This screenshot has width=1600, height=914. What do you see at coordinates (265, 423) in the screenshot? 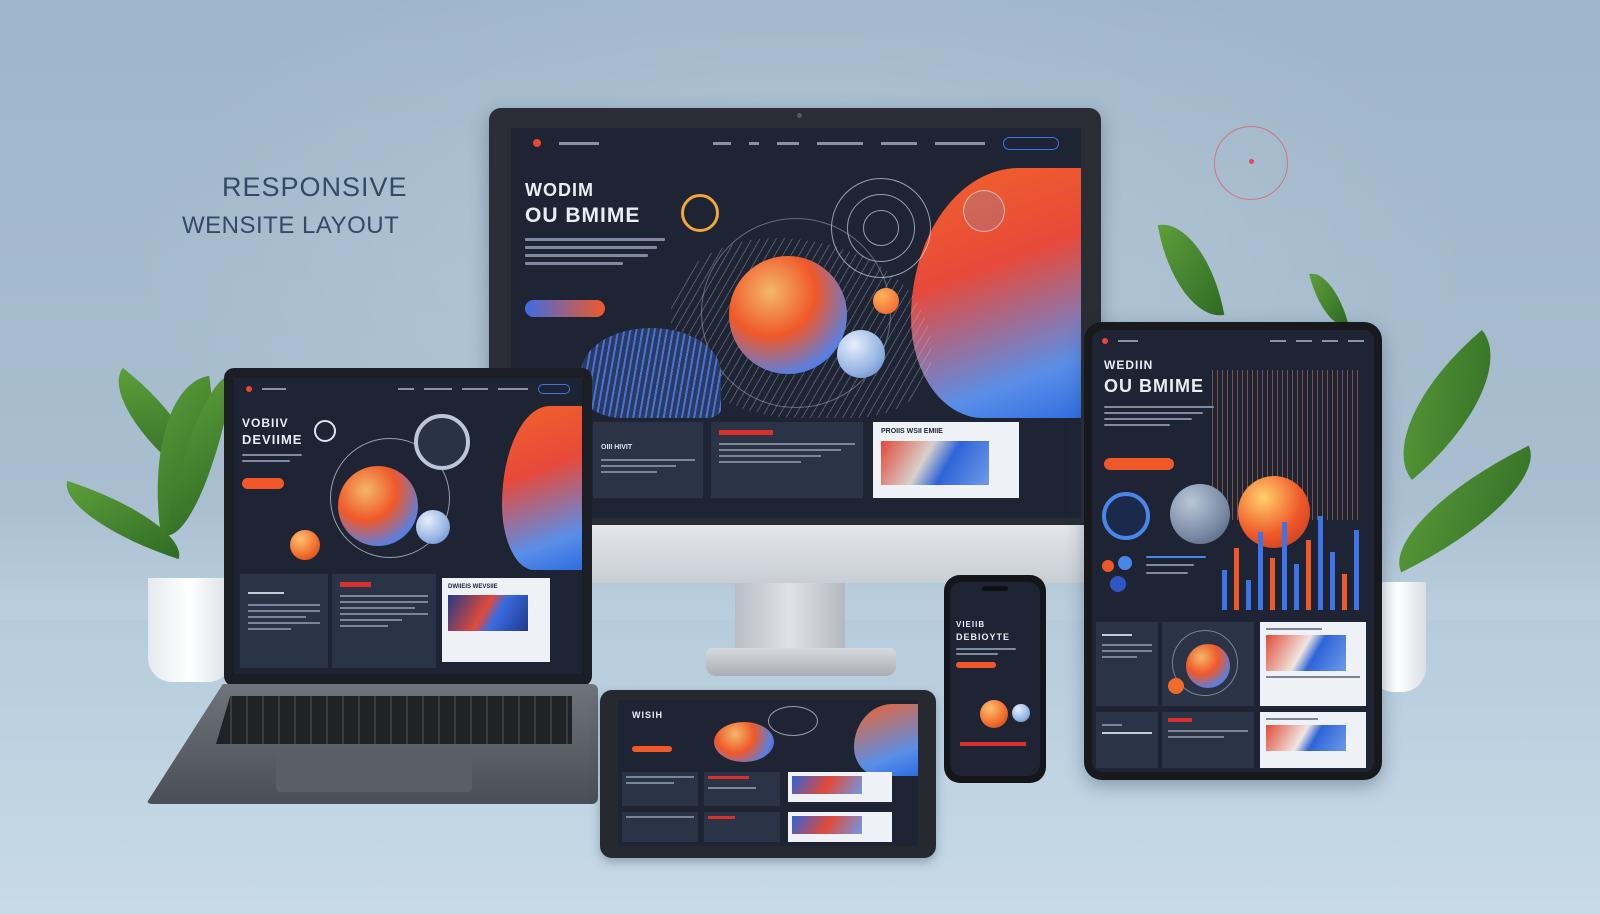
I see `hero-title-line1: VOBIIV` at bounding box center [265, 423].